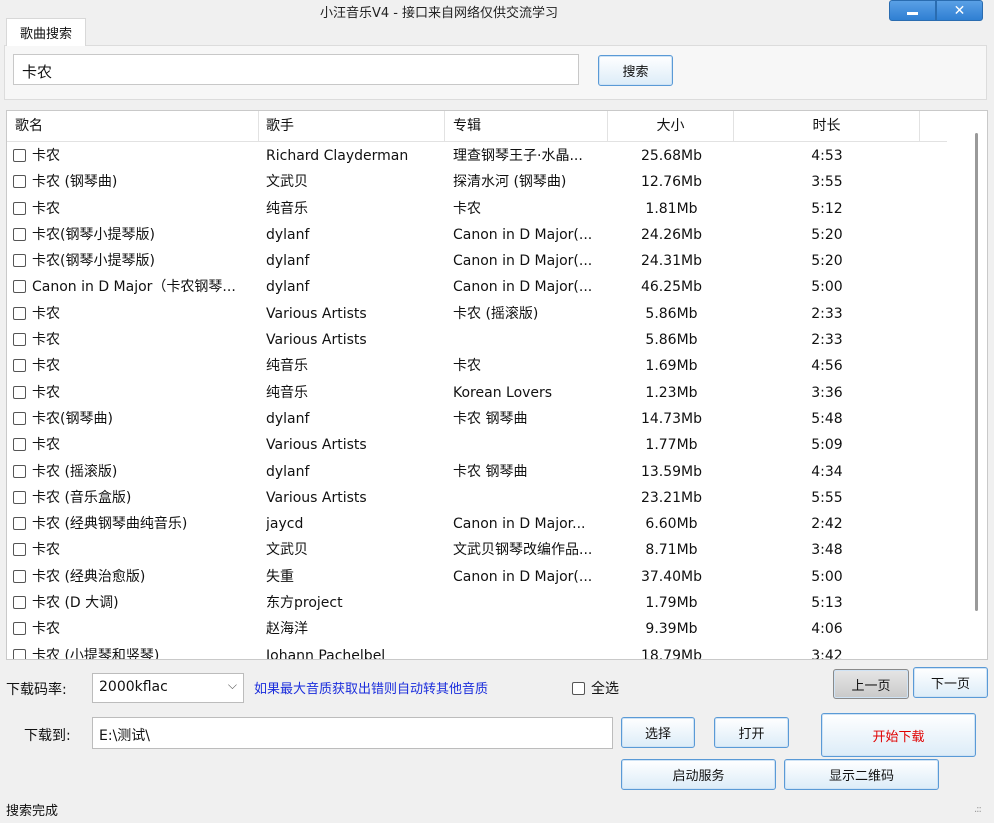  Describe the element at coordinates (871, 684) in the screenshot. I see `prev-page-button: 上一页` at that location.